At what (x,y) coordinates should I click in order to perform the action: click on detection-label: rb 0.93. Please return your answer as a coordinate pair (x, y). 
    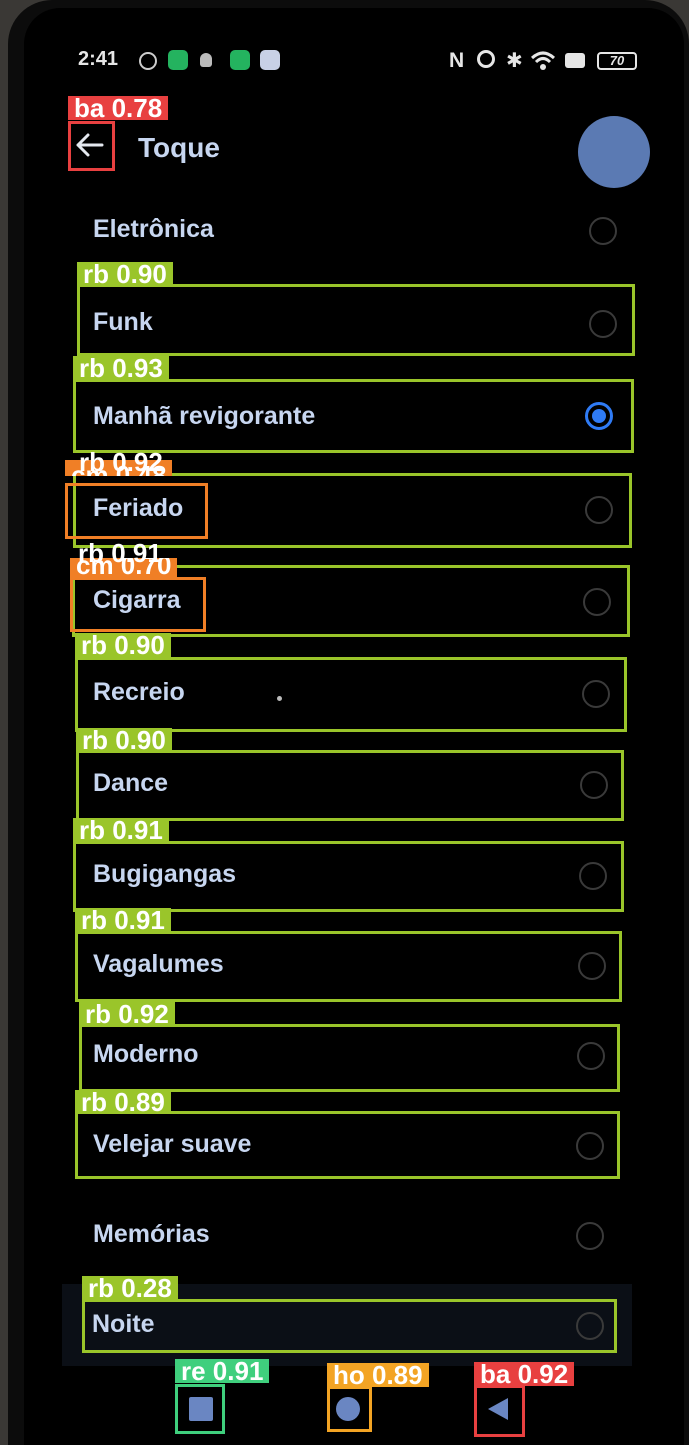
    Looking at the image, I should click on (121, 368).